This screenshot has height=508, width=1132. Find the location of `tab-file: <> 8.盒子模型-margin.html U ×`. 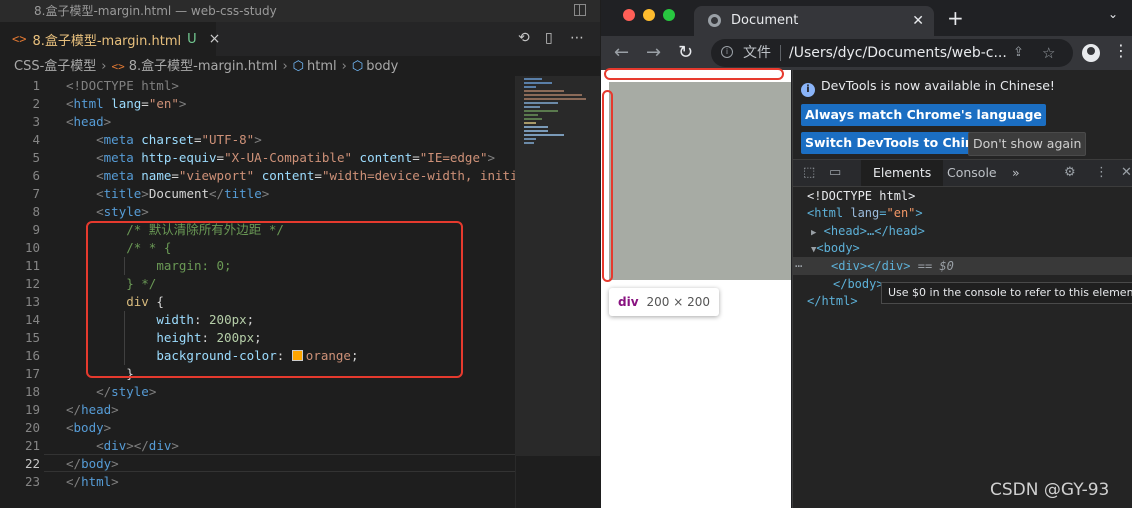

tab-file: <> 8.盒子模型-margin.html U × is located at coordinates (110, 39).